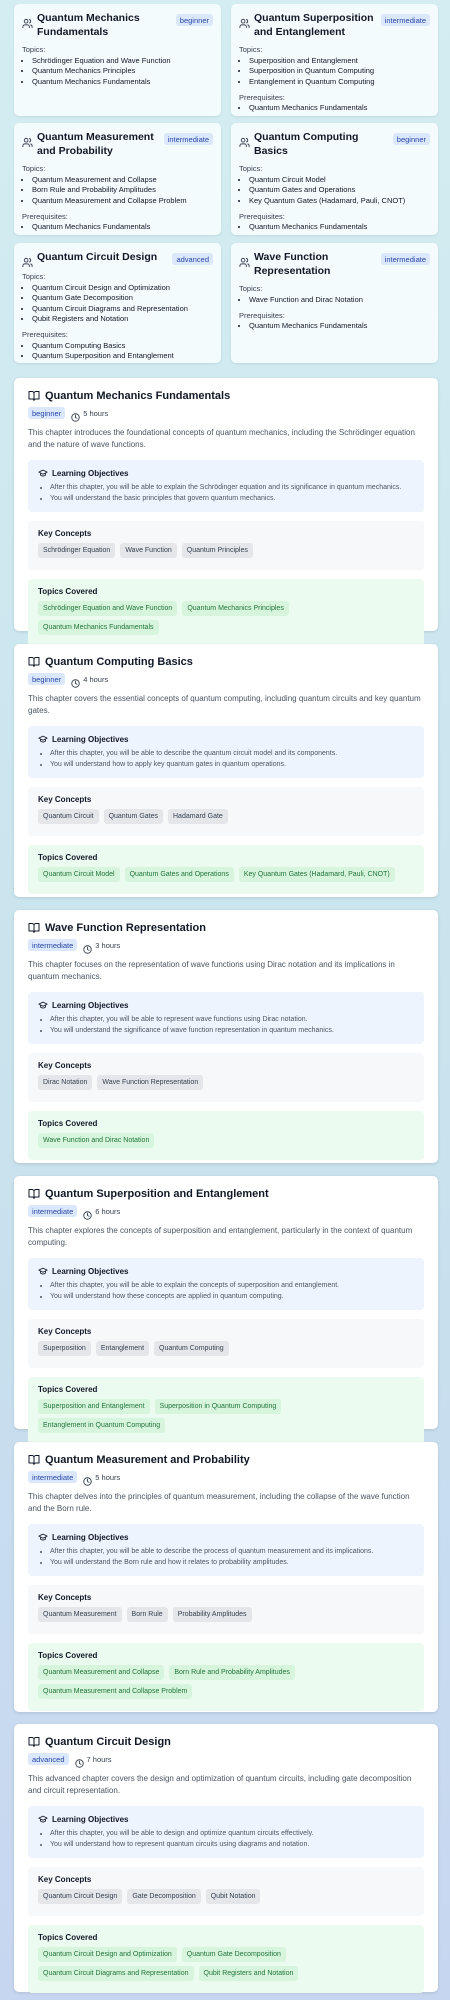 The width and height of the screenshot is (450, 2000). What do you see at coordinates (147, 1460) in the screenshot?
I see `chapter-title-text: Quantum Measurement and Probability` at bounding box center [147, 1460].